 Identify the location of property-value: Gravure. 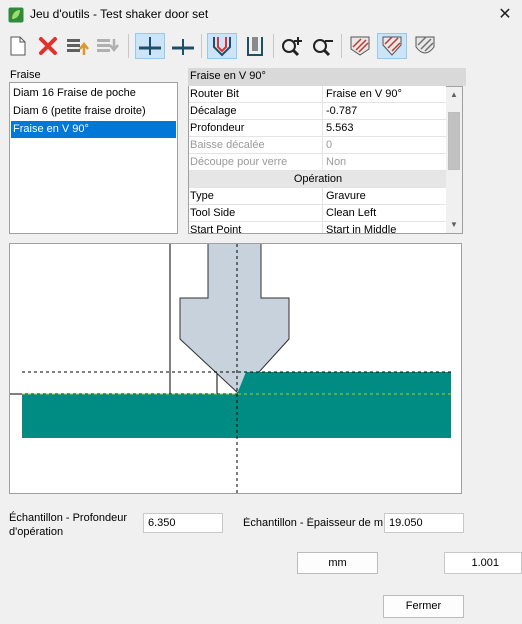
(346, 196).